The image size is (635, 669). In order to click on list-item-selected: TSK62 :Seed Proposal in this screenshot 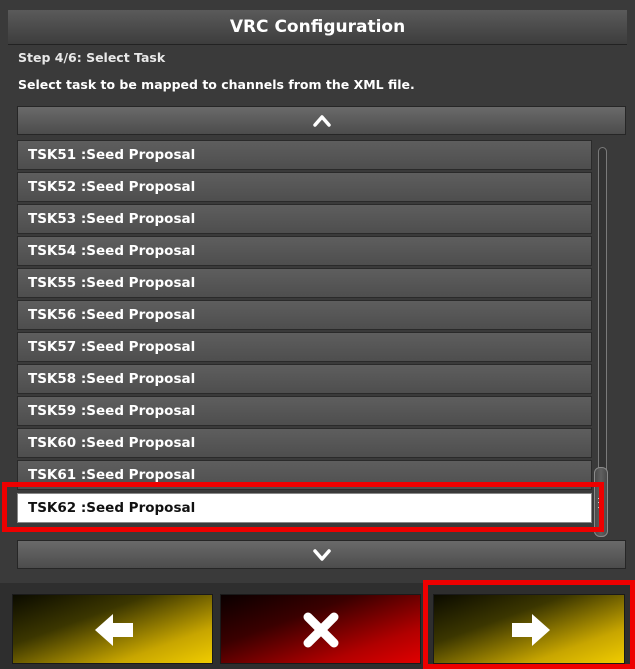, I will do `click(304, 508)`.